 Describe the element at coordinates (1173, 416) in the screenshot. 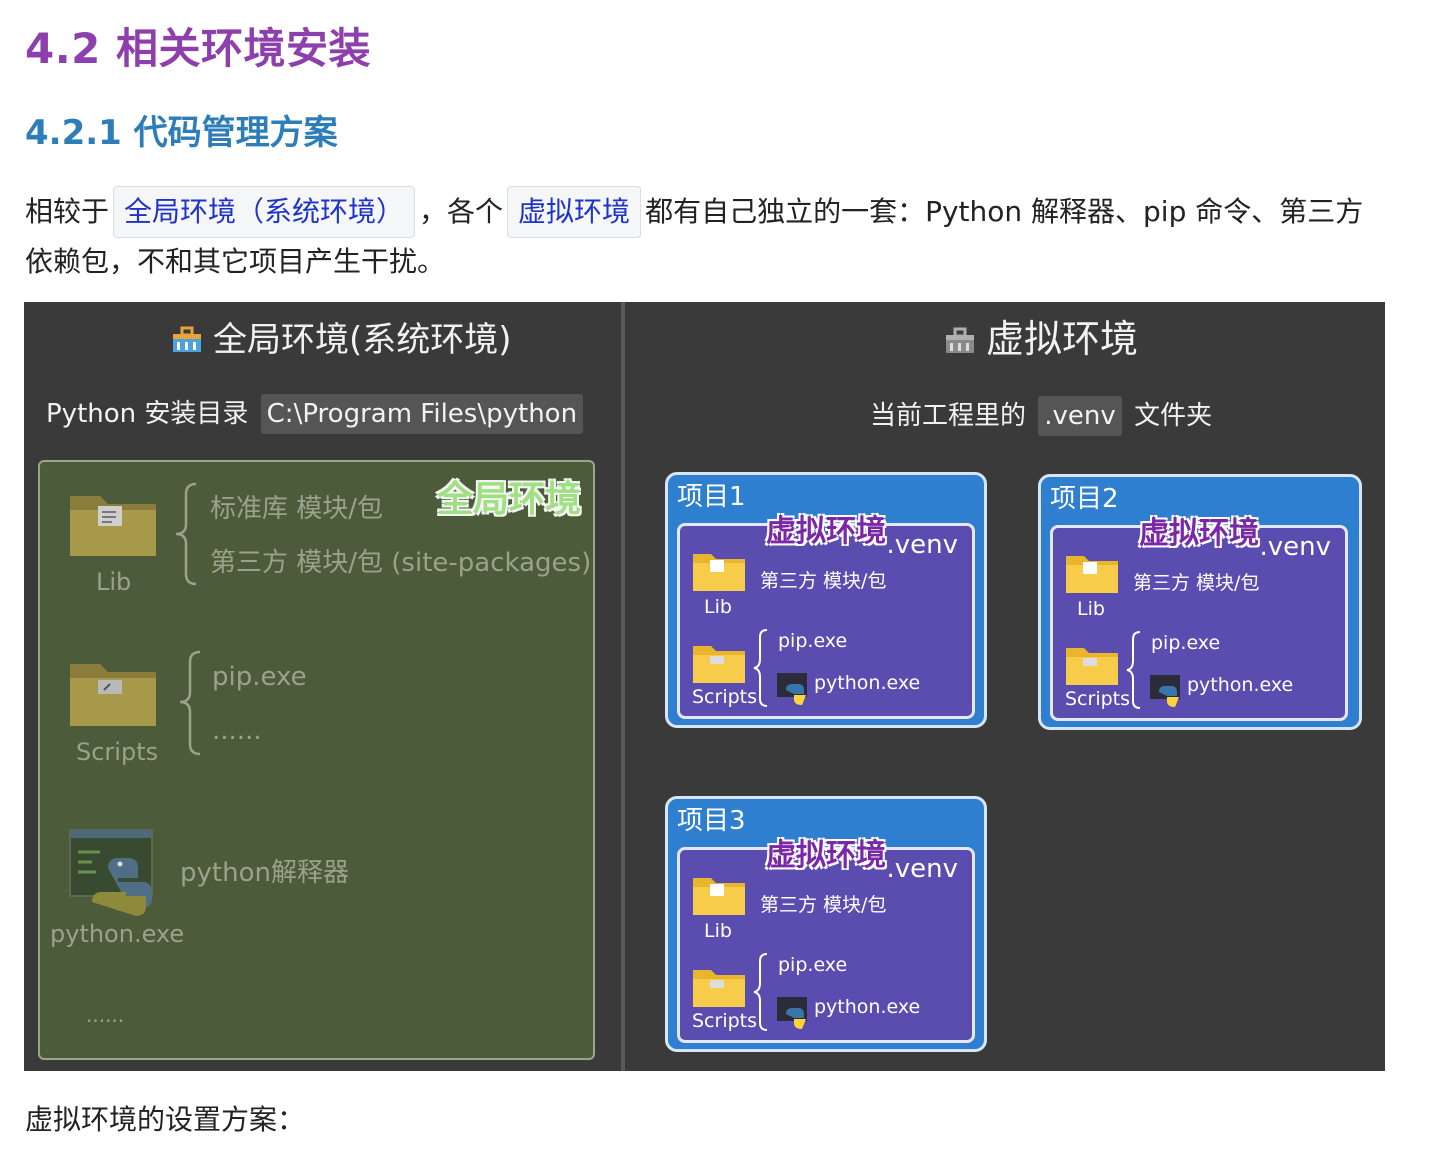

I see `venv-dir-suffix: 文件夹` at that location.